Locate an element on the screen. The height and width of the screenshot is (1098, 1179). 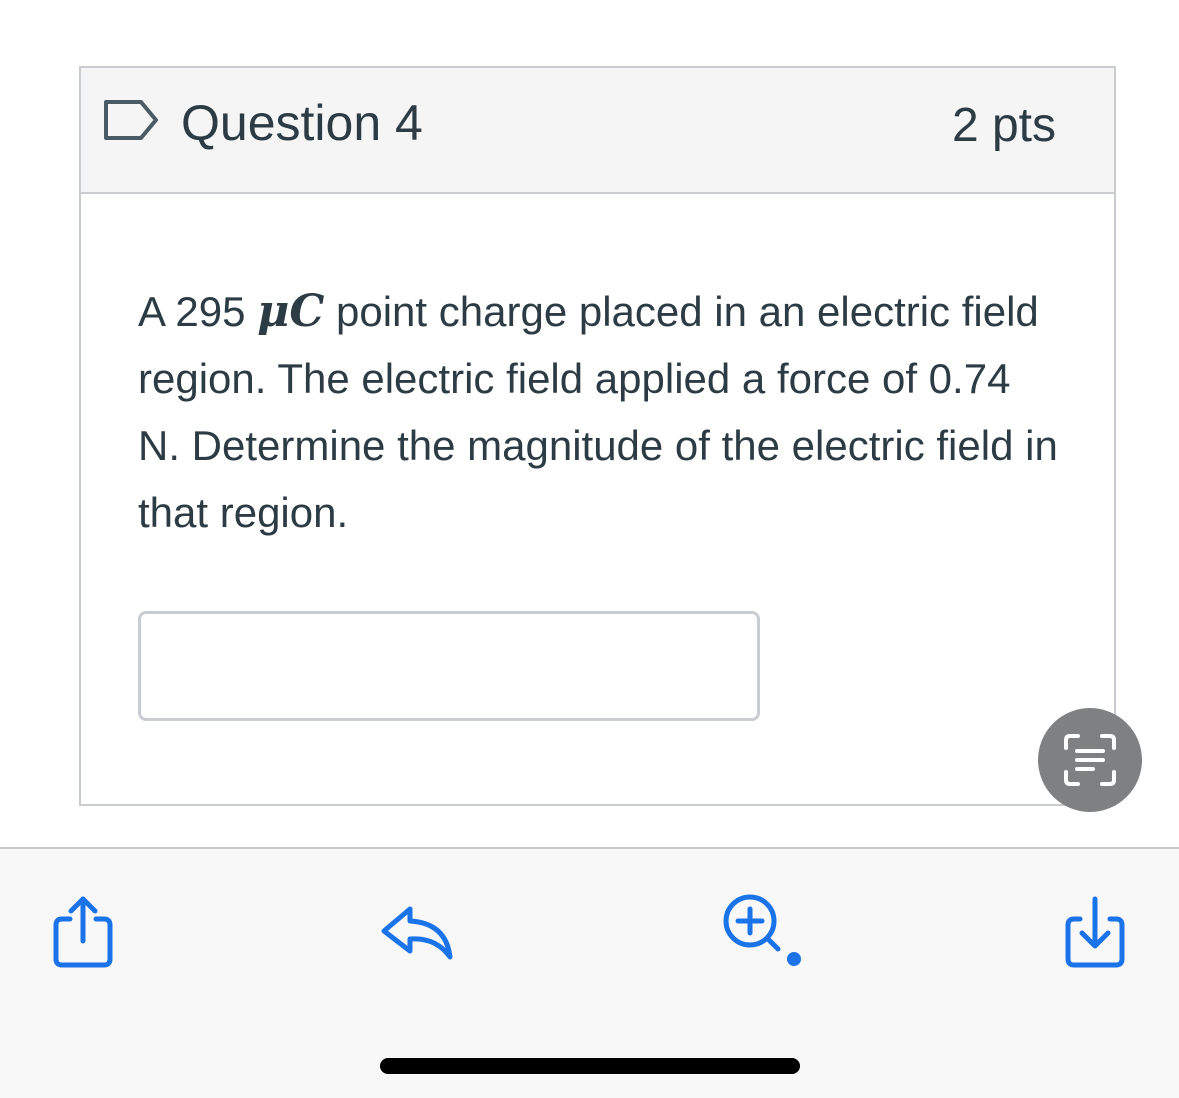
save-download-icon is located at coordinates (1095, 934).